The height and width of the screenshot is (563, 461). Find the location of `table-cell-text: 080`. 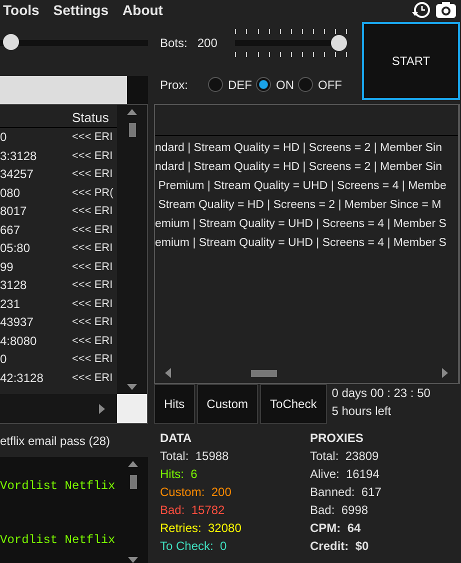

table-cell-text: 080 is located at coordinates (11, 193).